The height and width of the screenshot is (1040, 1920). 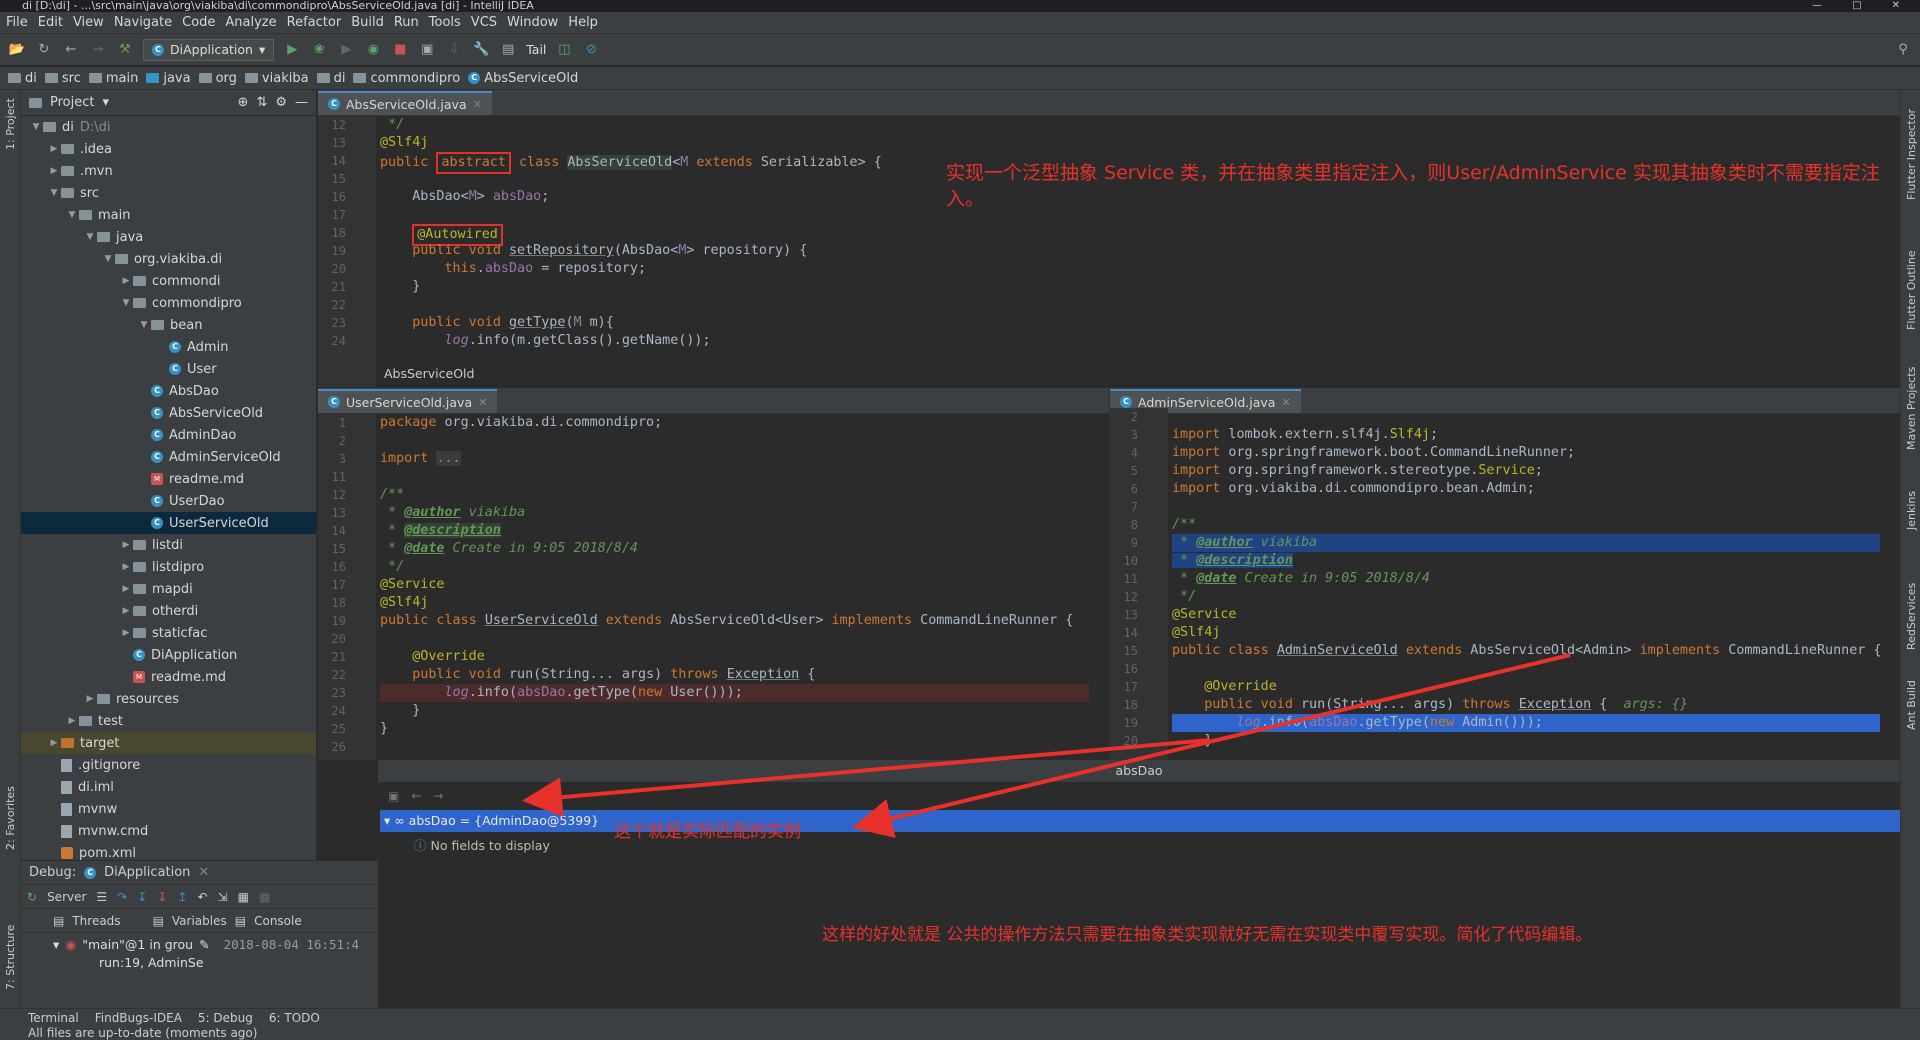 What do you see at coordinates (50, 22) in the screenshot?
I see `menu-edit: Edit` at bounding box center [50, 22].